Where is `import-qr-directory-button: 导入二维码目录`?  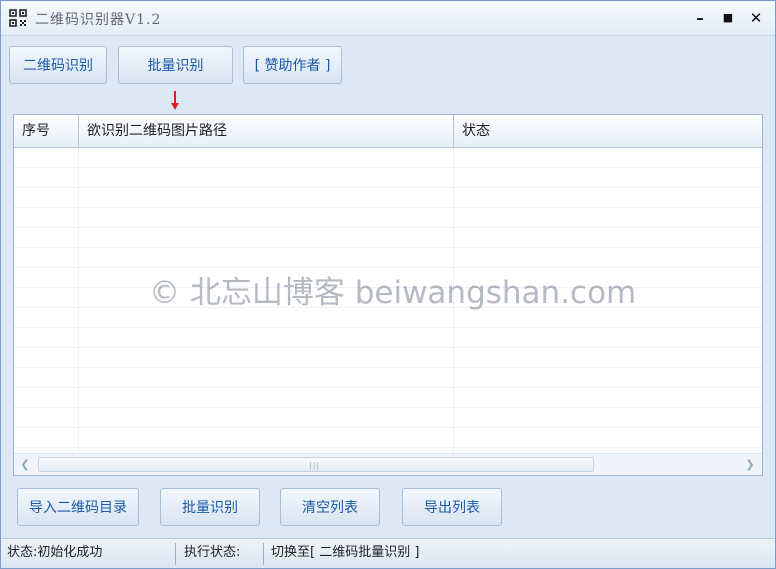 import-qr-directory-button: 导入二维码目录 is located at coordinates (78, 507).